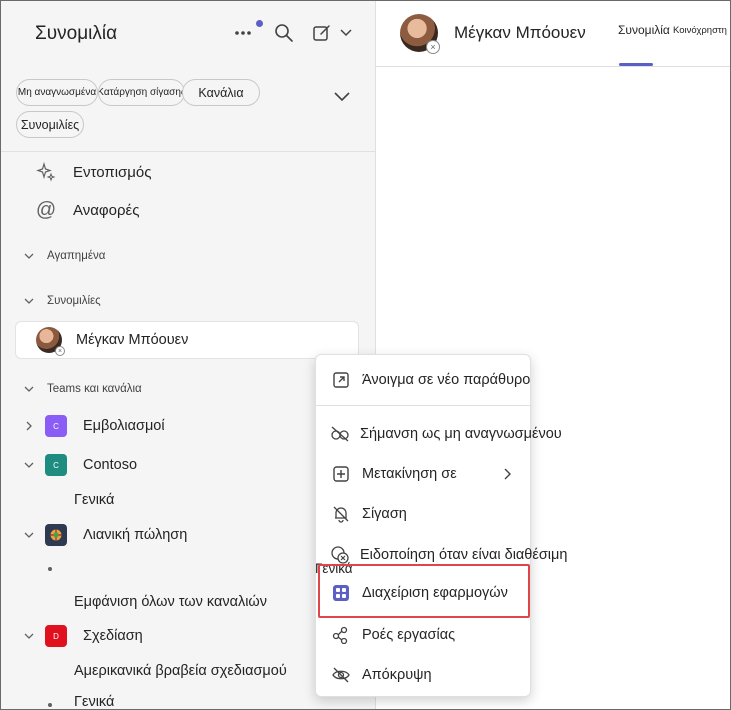 This screenshot has width=731, height=710. I want to click on sidebar-divider, so click(188, 151).